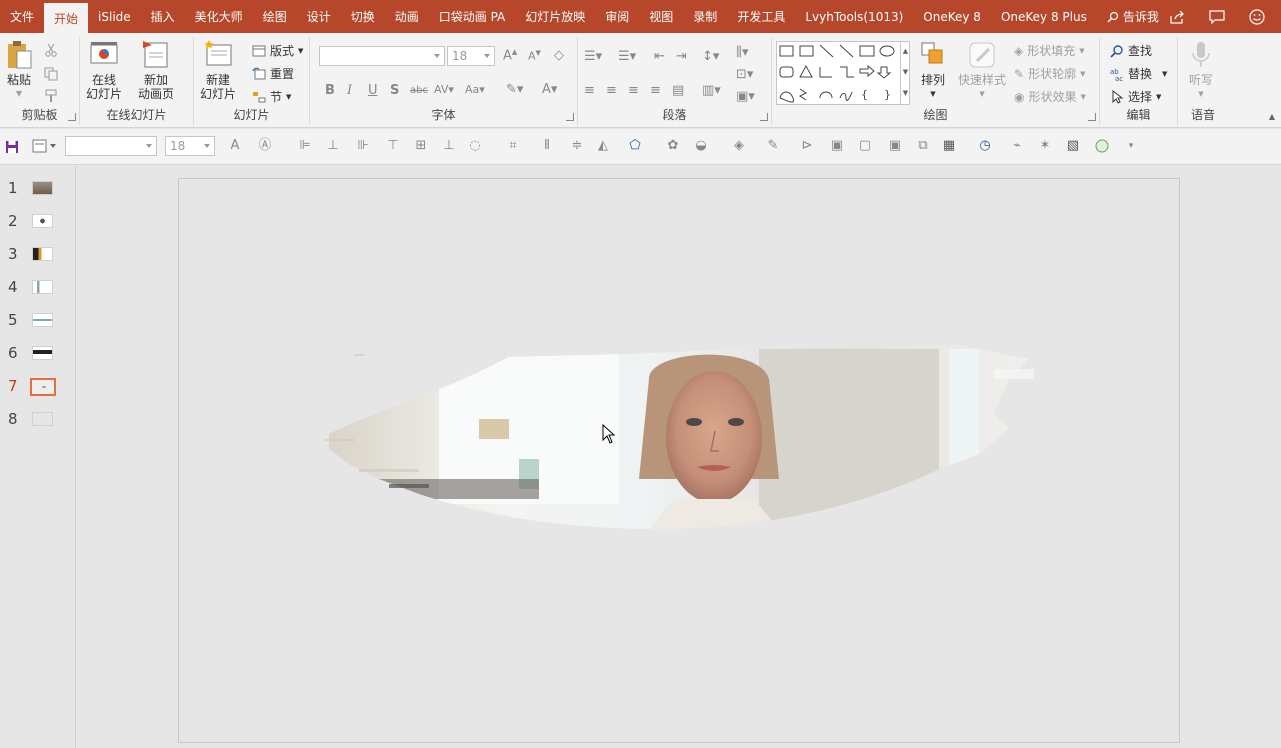 The image size is (1281, 748). I want to click on recolor-icon: ✿, so click(673, 146).